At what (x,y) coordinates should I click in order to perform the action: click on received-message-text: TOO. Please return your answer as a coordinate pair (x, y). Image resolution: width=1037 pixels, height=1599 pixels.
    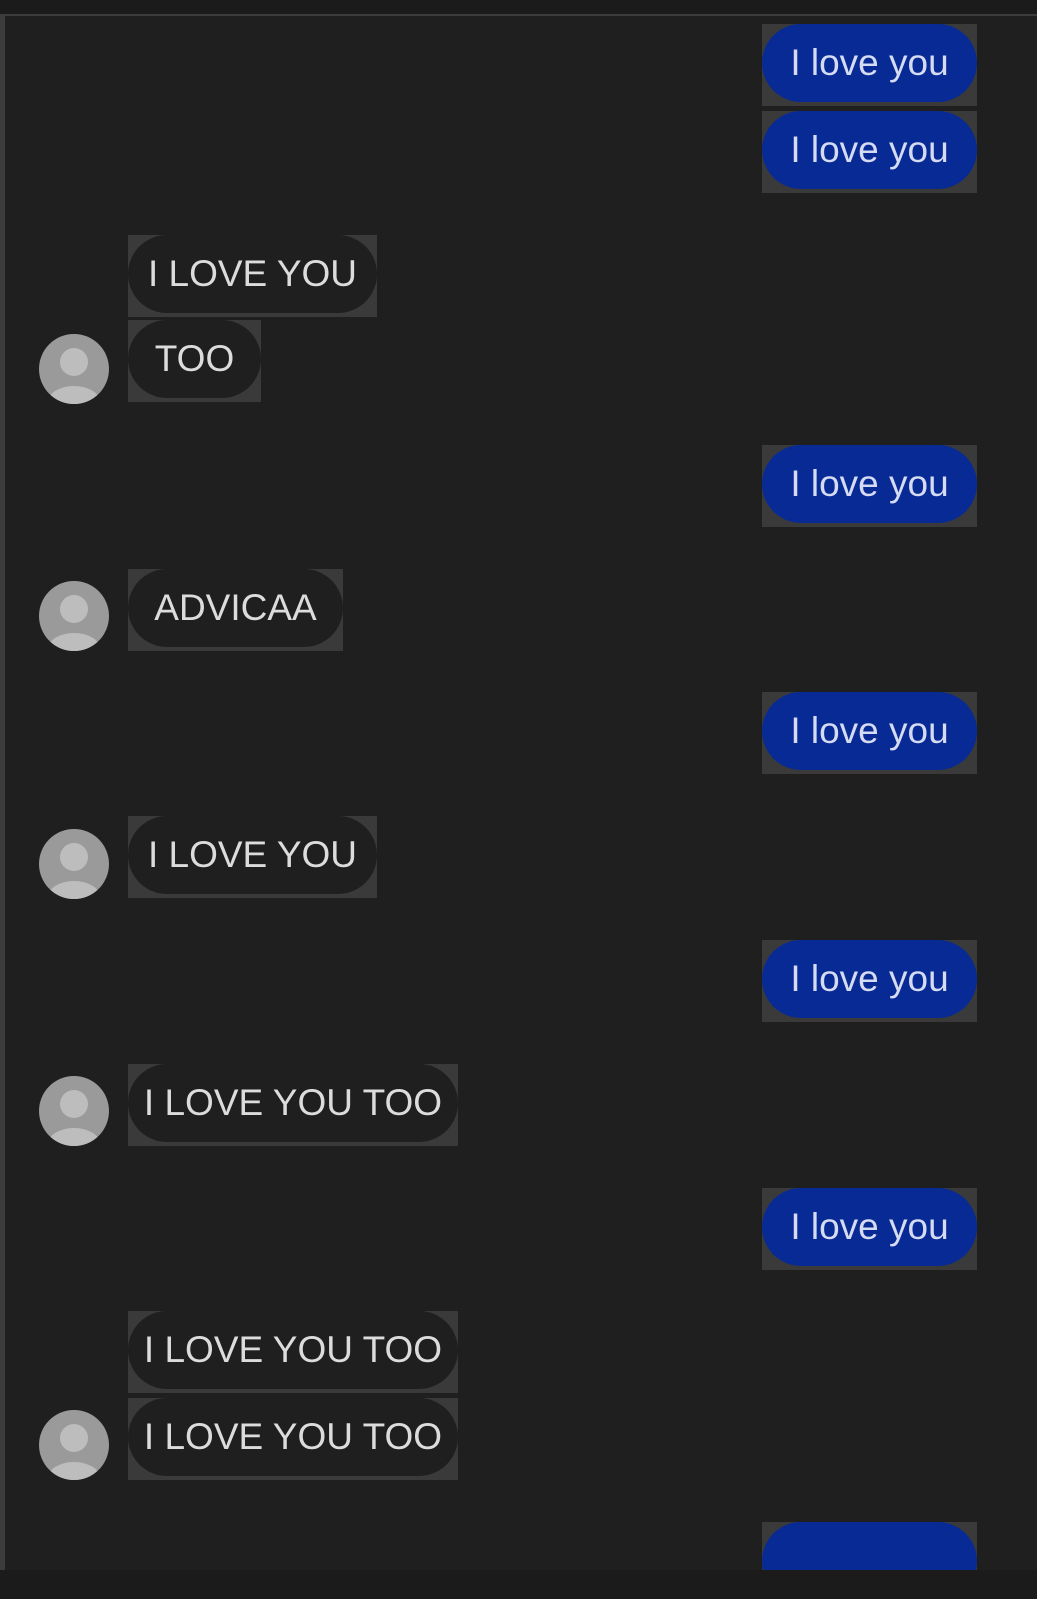
    Looking at the image, I should click on (194, 359).